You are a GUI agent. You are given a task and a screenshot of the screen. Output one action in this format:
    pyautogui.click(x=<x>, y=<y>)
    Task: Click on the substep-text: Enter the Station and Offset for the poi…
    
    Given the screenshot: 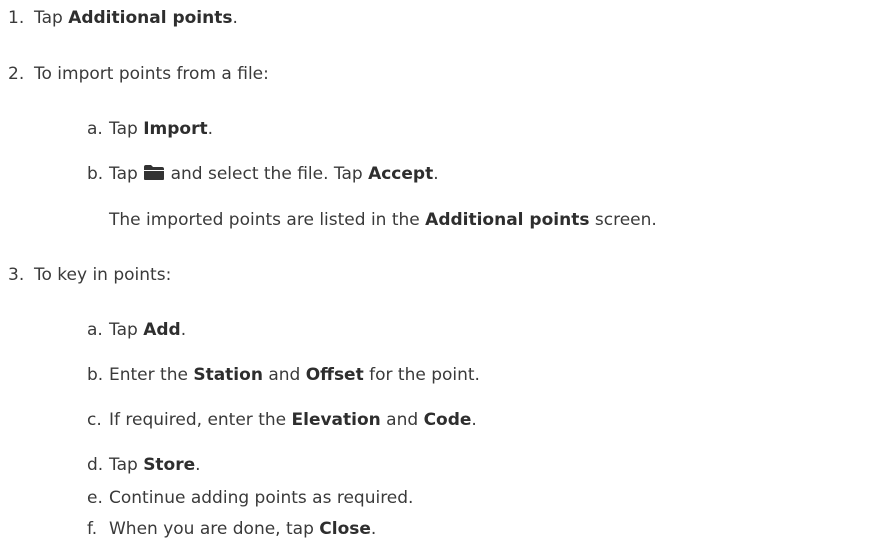 What is the action you would take?
    pyautogui.click(x=294, y=375)
    